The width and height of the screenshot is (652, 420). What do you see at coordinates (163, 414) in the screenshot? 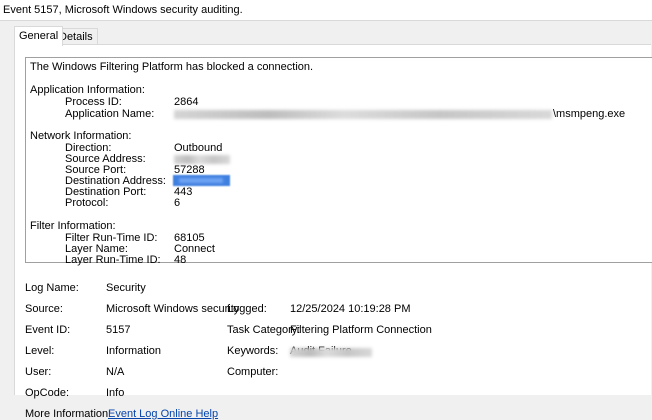
I see `event-log-online-help-link: Event Log Online Help` at bounding box center [163, 414].